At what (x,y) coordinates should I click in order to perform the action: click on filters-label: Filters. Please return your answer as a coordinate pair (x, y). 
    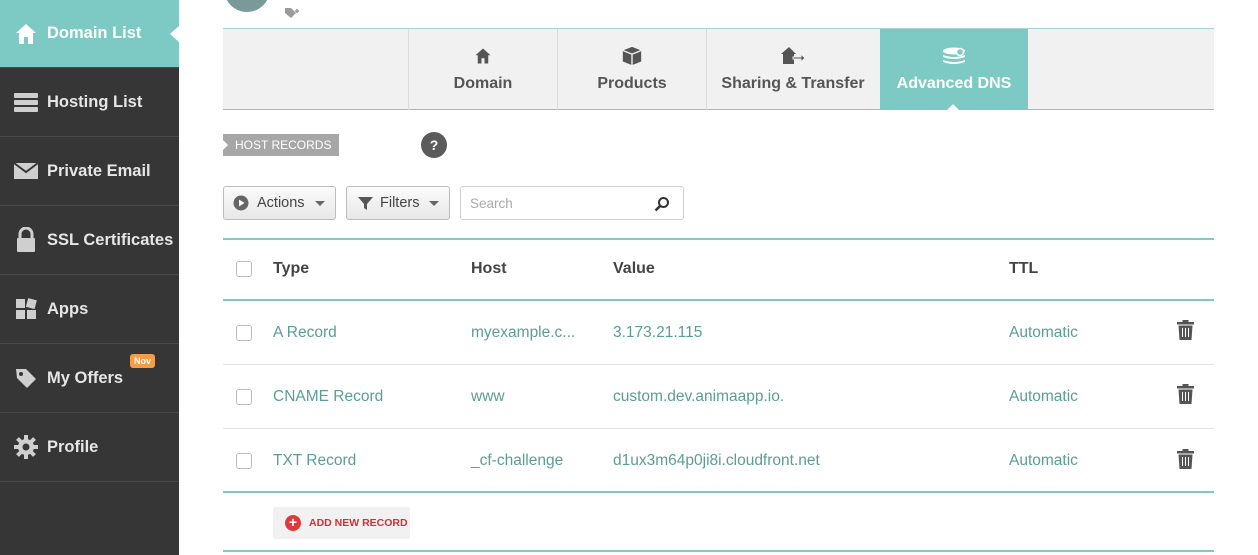
    Looking at the image, I should click on (400, 203).